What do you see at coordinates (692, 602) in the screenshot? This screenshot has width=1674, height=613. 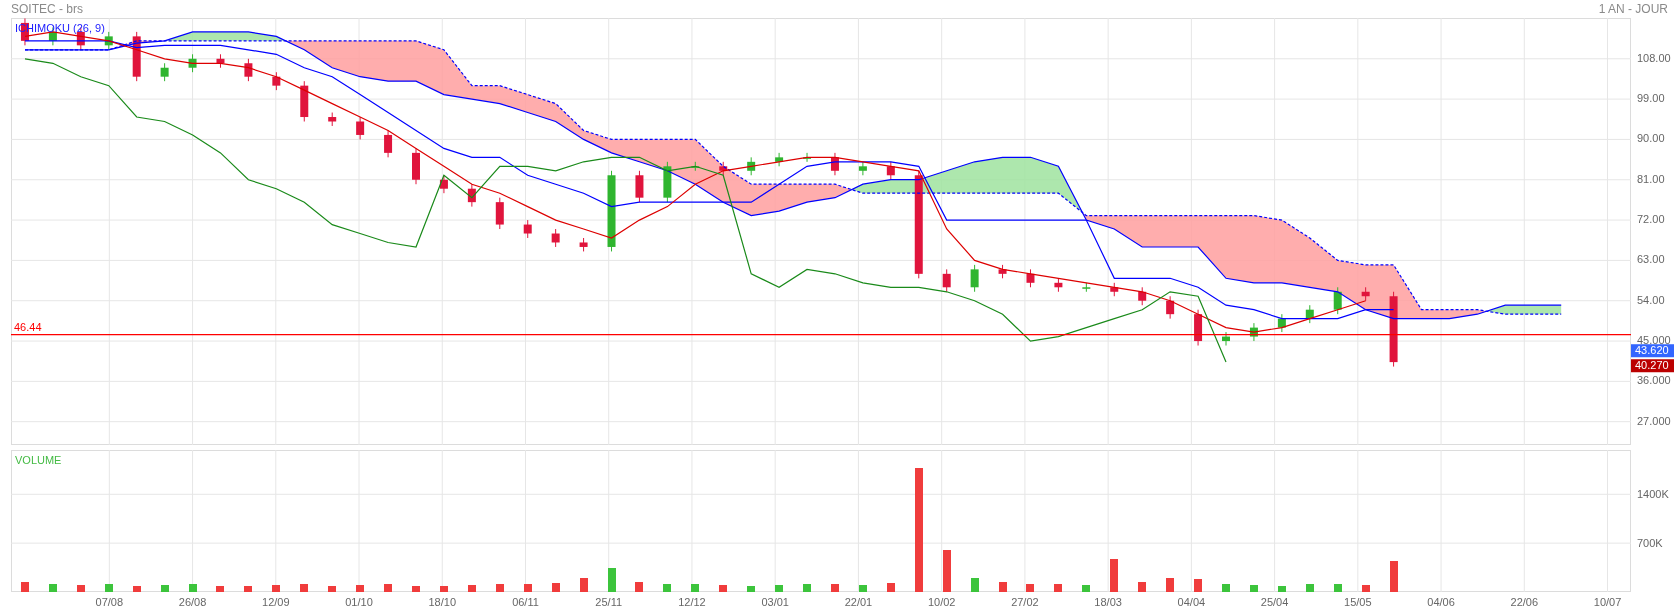 I see `date-label: 12/12` at bounding box center [692, 602].